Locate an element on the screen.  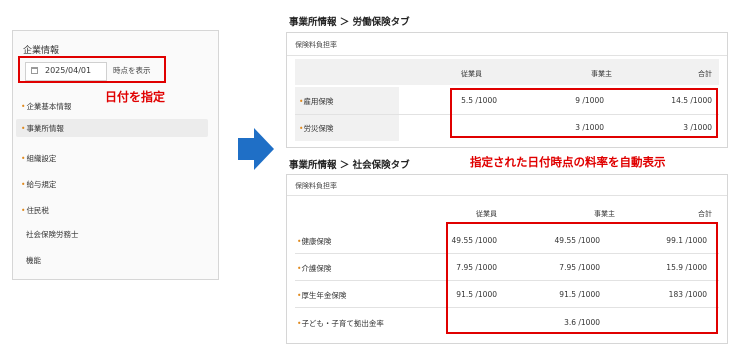
table-header is located at coordinates (507, 72).